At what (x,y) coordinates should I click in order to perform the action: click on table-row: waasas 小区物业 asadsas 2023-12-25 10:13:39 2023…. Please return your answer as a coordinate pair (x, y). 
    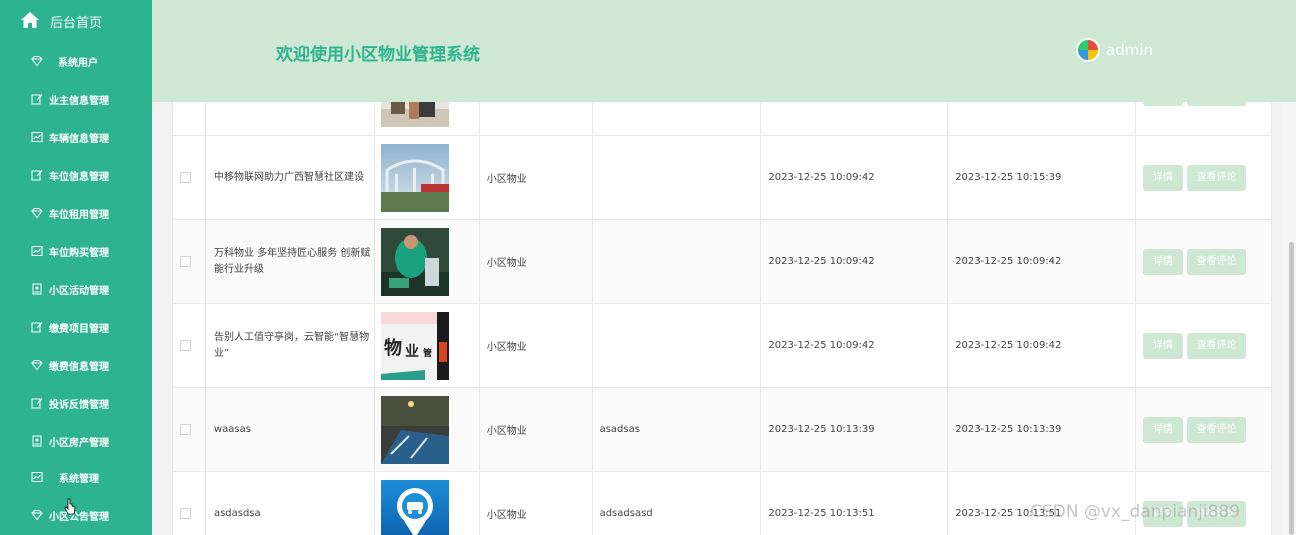
    Looking at the image, I should click on (722, 429).